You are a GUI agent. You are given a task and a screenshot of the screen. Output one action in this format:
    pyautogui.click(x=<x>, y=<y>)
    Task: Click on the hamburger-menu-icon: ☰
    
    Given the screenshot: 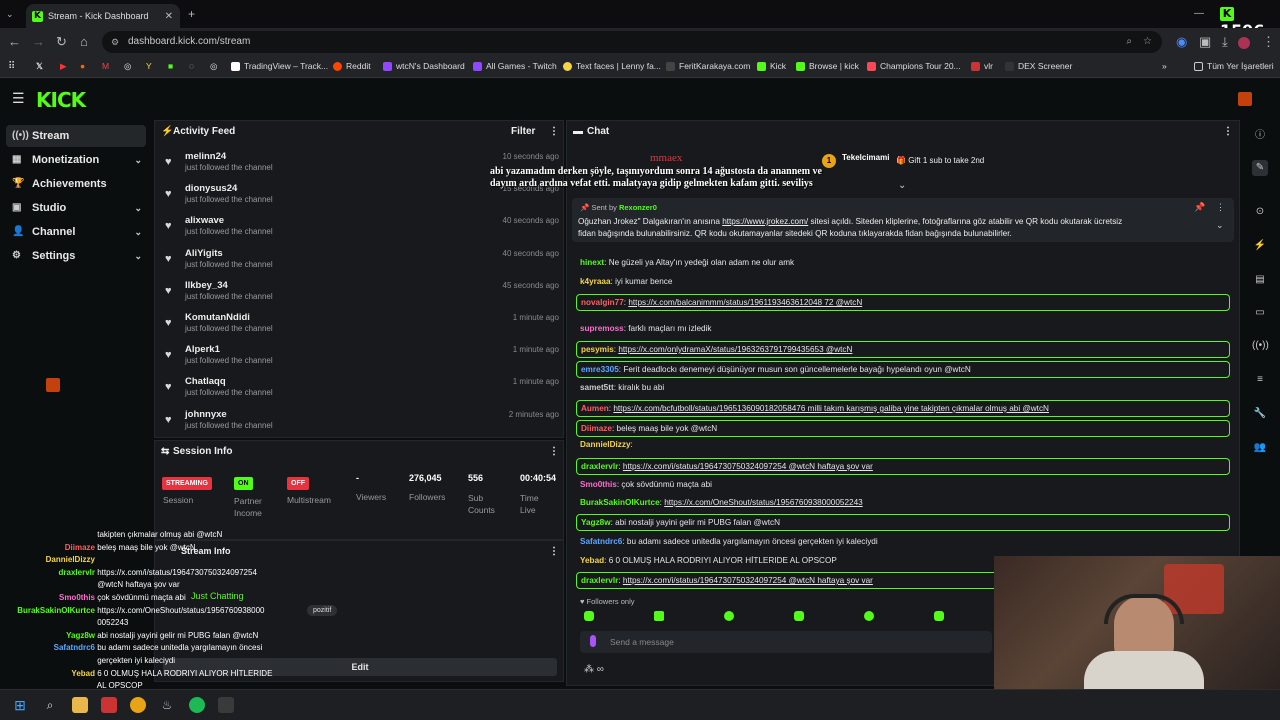 What is the action you would take?
    pyautogui.click(x=18, y=98)
    